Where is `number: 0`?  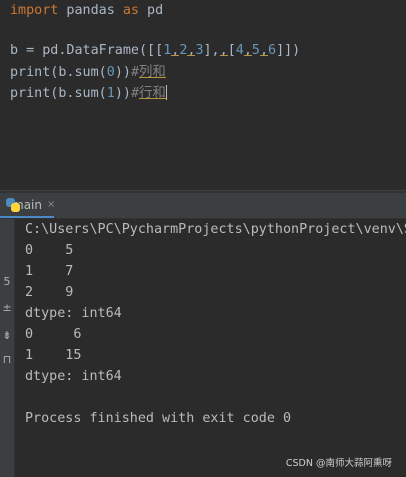 number: 0 is located at coordinates (110, 72).